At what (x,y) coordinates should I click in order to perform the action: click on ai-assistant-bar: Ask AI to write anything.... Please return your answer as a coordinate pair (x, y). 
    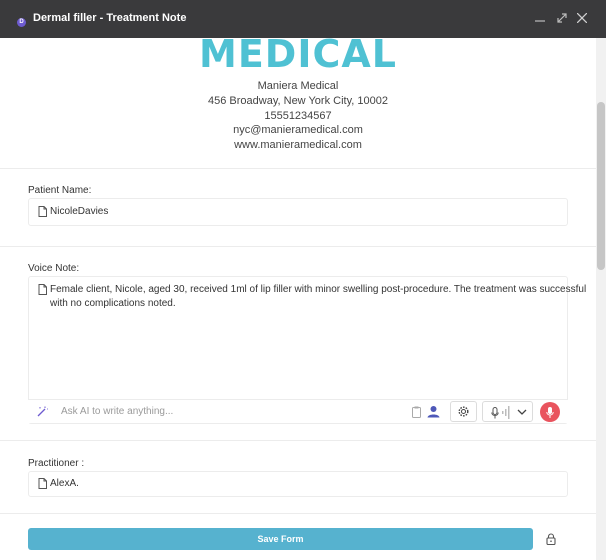
    Looking at the image, I should click on (298, 411).